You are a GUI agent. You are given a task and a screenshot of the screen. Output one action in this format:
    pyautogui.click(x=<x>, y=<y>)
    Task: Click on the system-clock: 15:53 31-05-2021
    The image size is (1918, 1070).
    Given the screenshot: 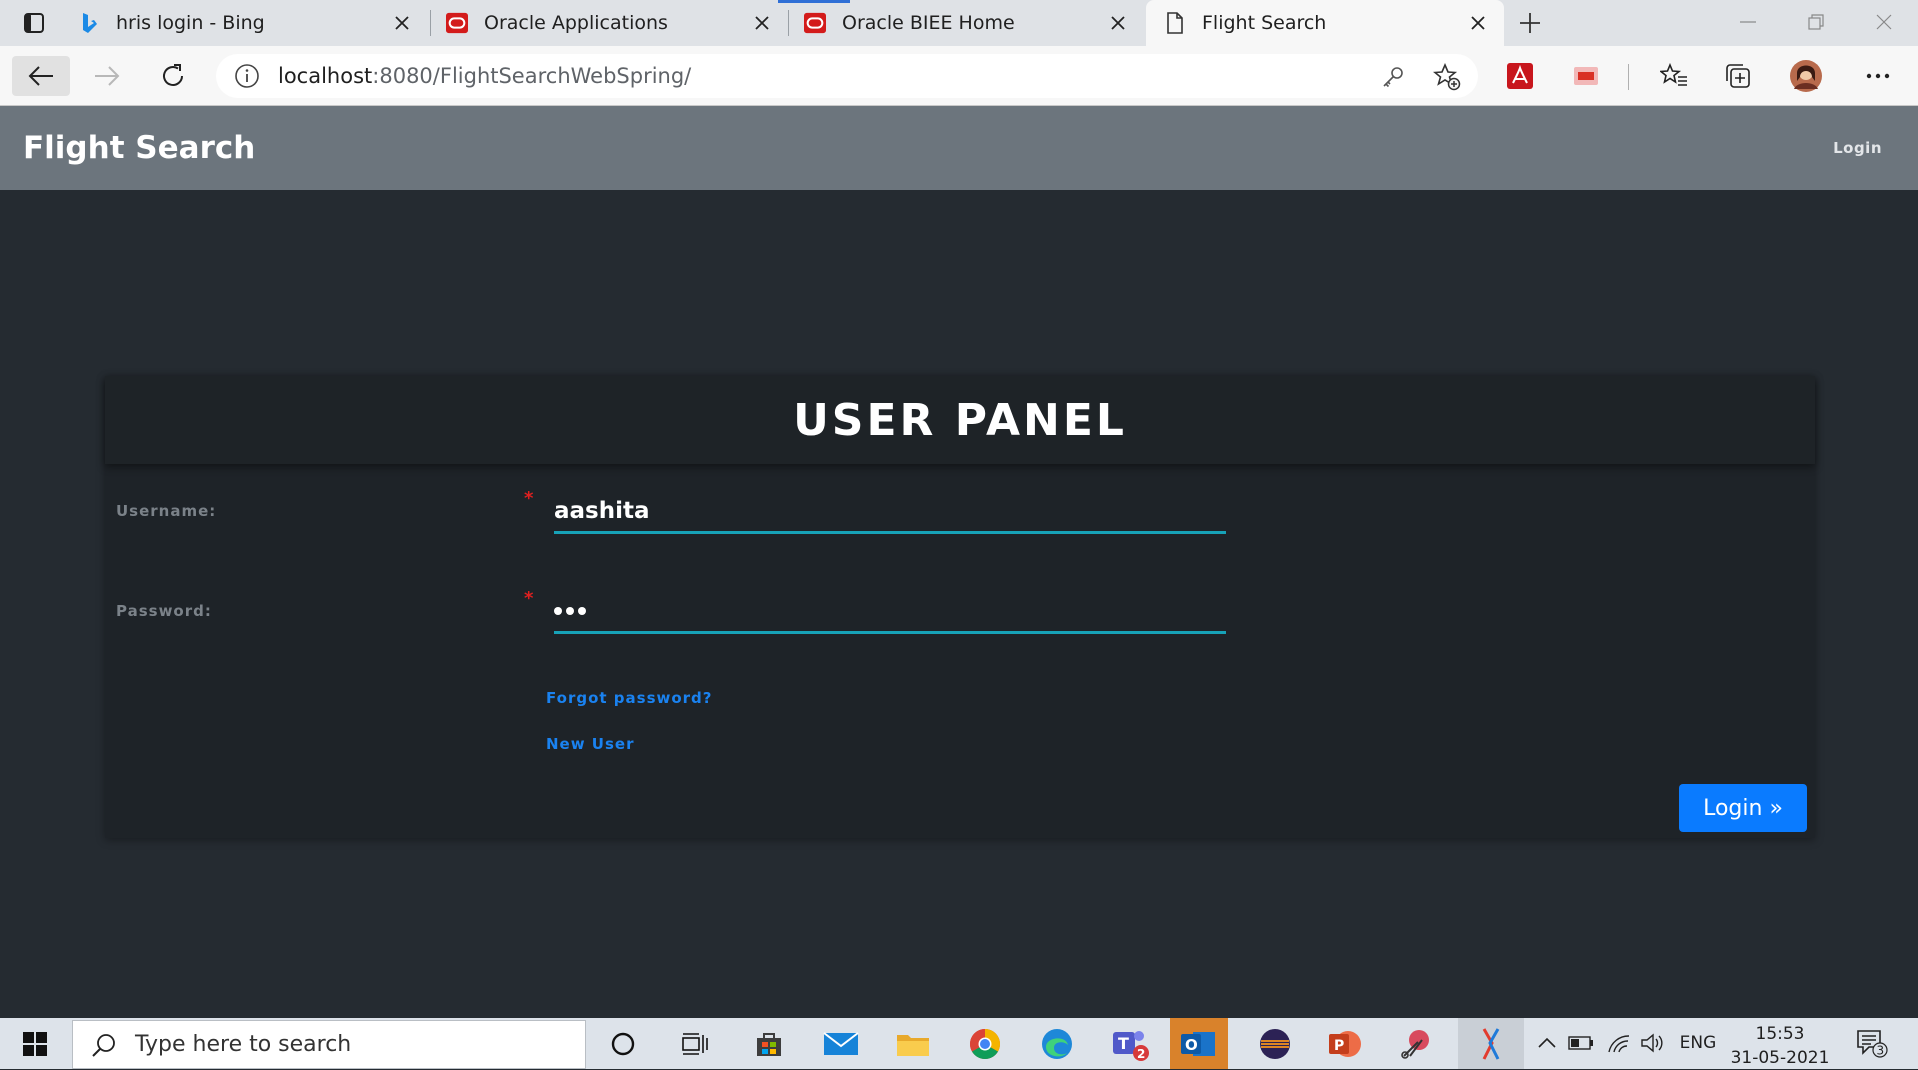 What is the action you would take?
    pyautogui.click(x=1780, y=1046)
    